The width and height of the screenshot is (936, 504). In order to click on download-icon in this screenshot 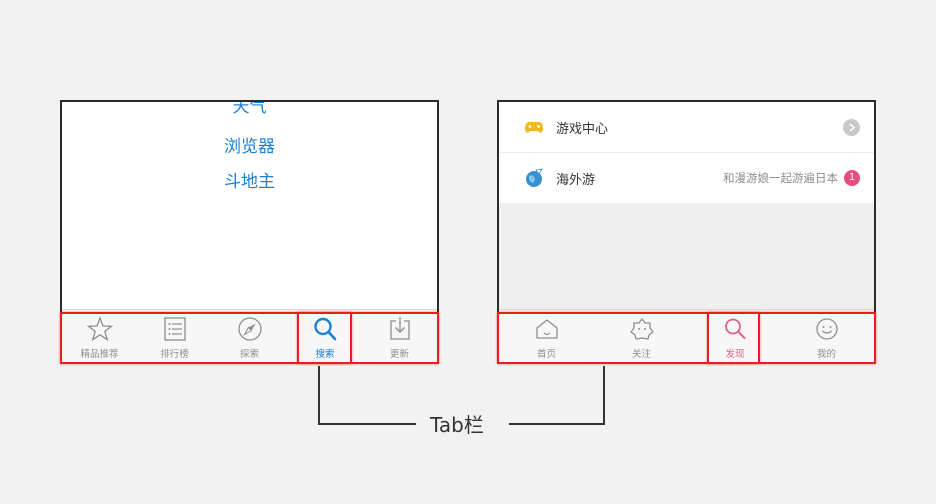, I will do `click(399, 328)`.